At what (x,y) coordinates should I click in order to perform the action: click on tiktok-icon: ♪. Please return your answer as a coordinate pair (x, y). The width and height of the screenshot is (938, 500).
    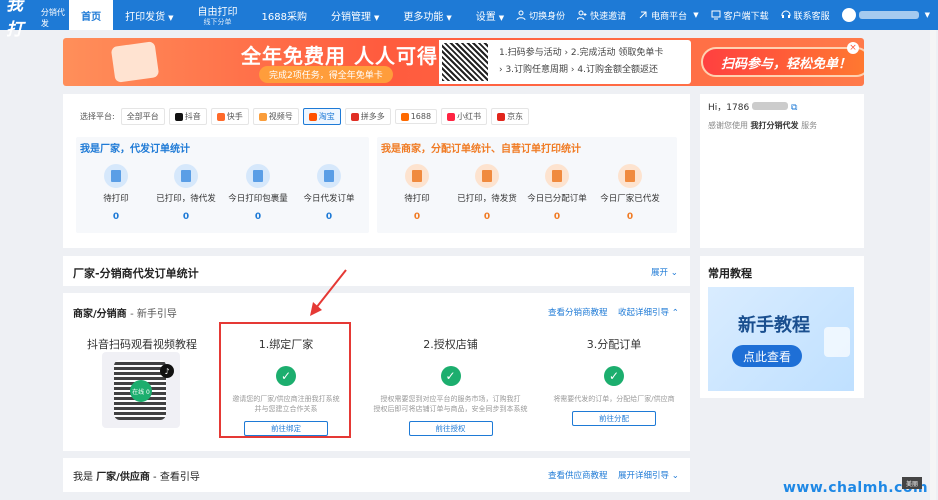
    Looking at the image, I should click on (167, 371).